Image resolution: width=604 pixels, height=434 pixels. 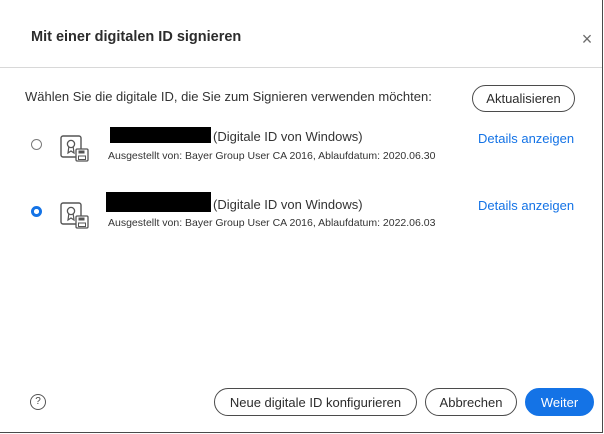 What do you see at coordinates (471, 402) in the screenshot?
I see `cancel-button: Abbrechen` at bounding box center [471, 402].